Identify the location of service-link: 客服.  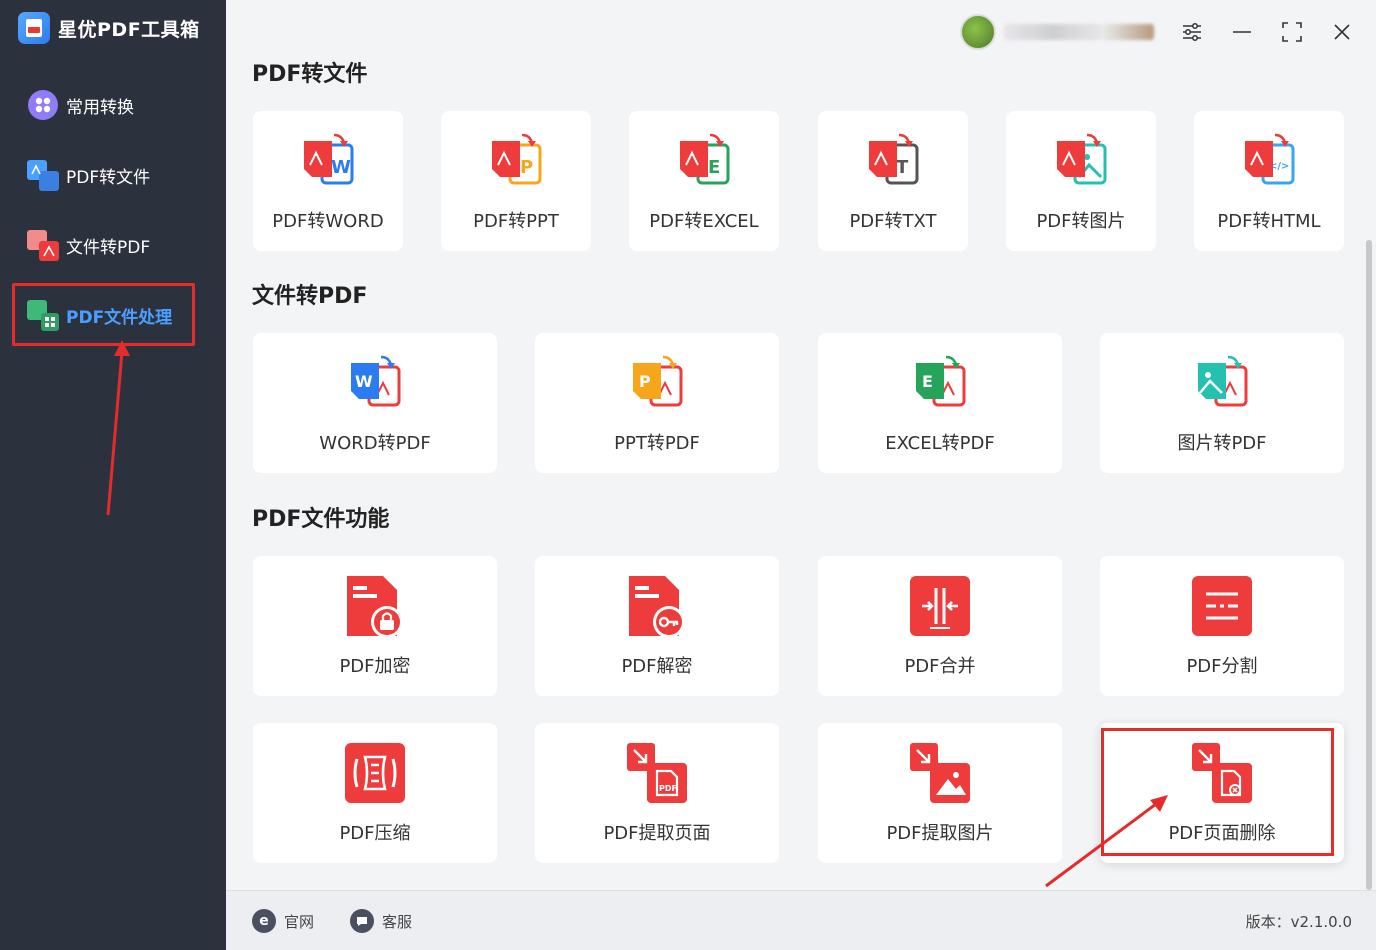
(381, 921).